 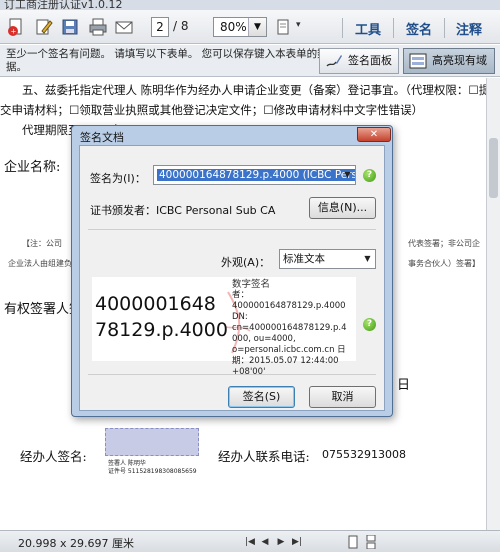 What do you see at coordinates (183, 210) in the screenshot?
I see `certificate-issuer: 证书颁发者：ICBC Personal Sub CA` at bounding box center [183, 210].